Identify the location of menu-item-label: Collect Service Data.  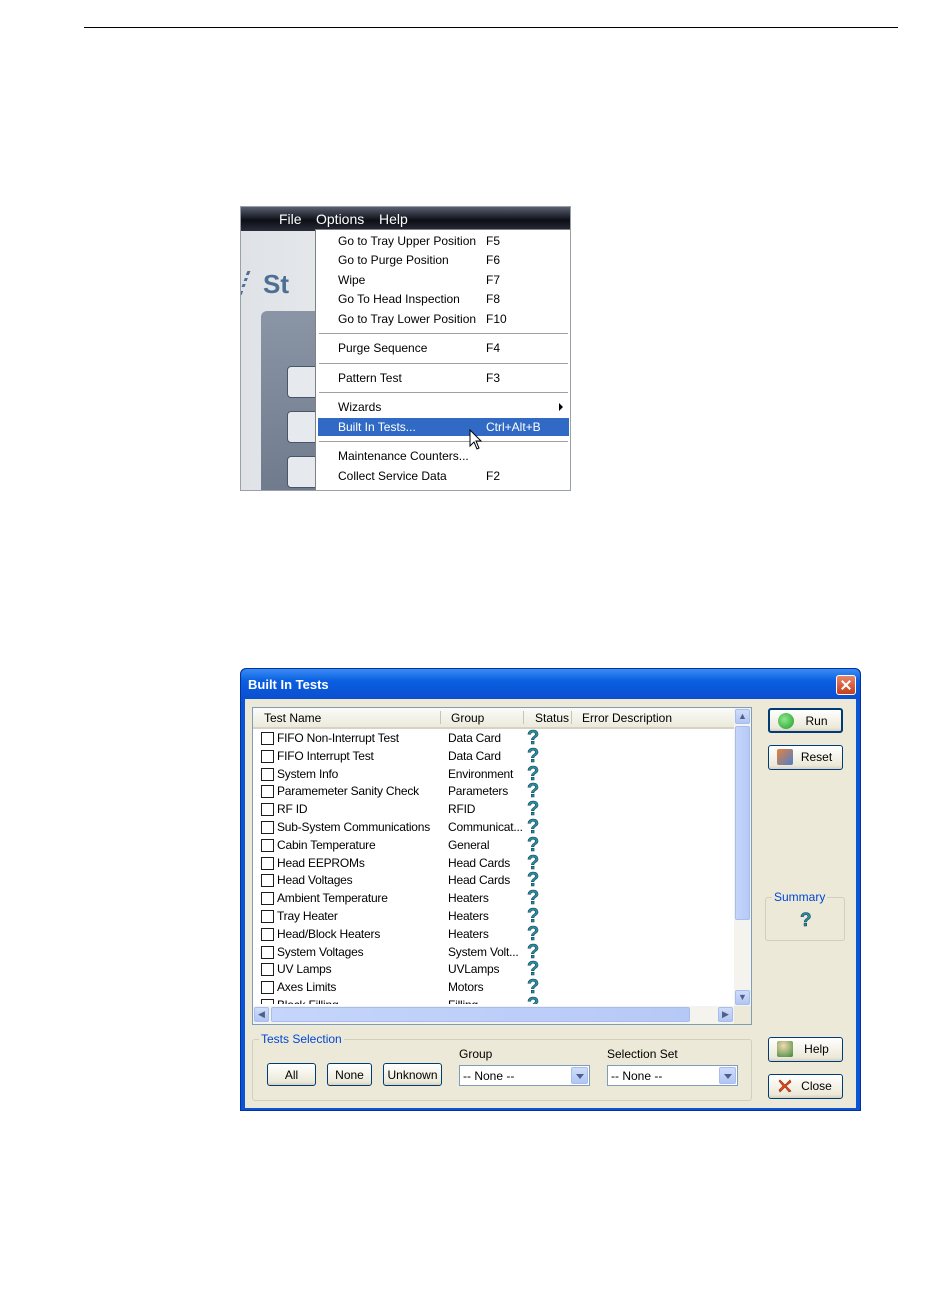
(392, 476).